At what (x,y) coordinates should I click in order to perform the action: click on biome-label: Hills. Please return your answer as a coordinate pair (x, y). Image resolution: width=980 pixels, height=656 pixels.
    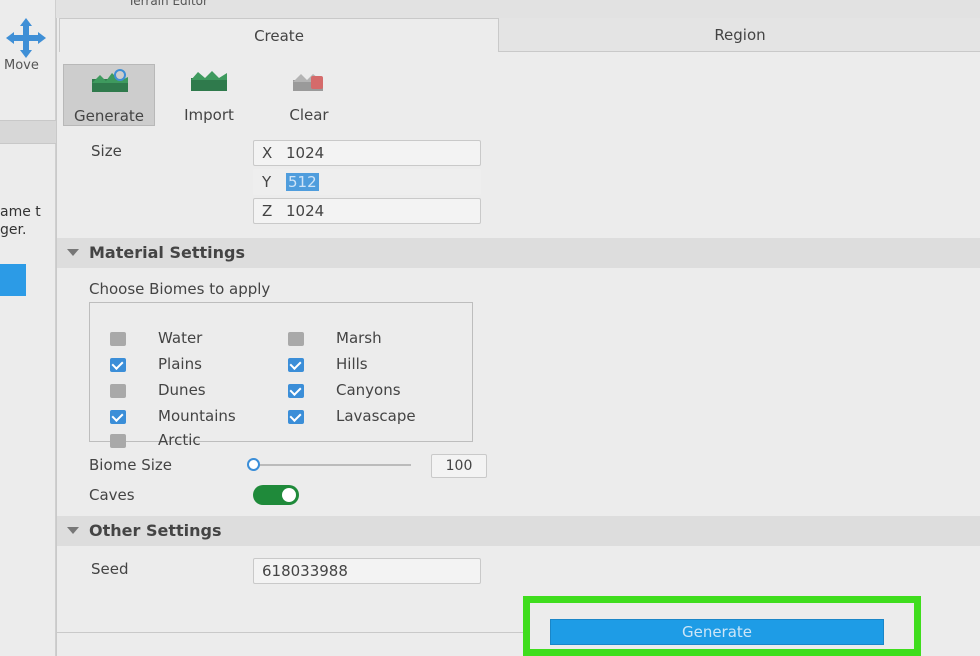
    Looking at the image, I should click on (352, 364).